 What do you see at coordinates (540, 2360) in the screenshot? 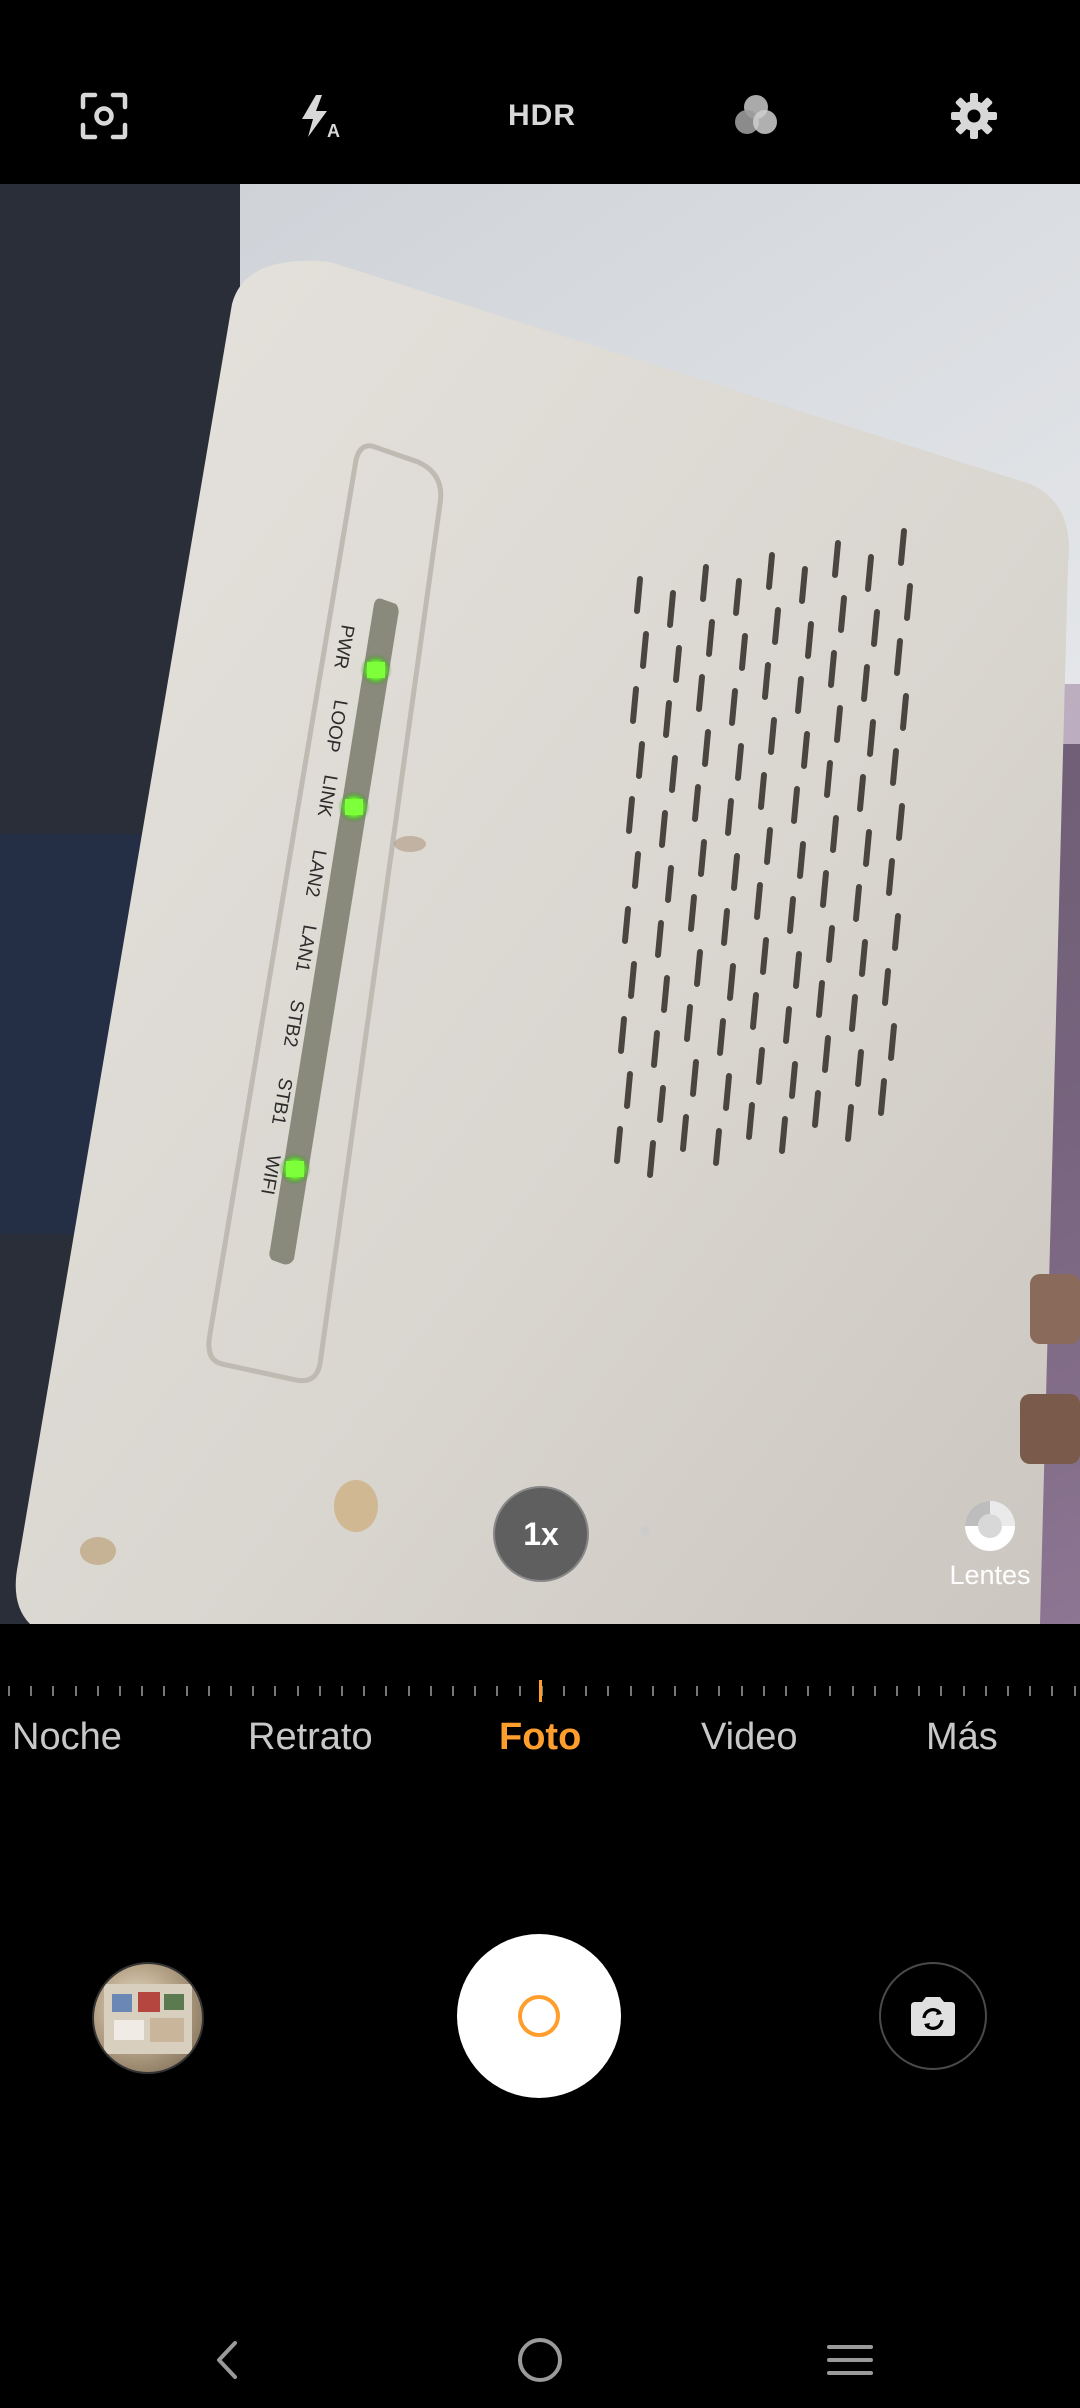
I see `home-icon` at bounding box center [540, 2360].